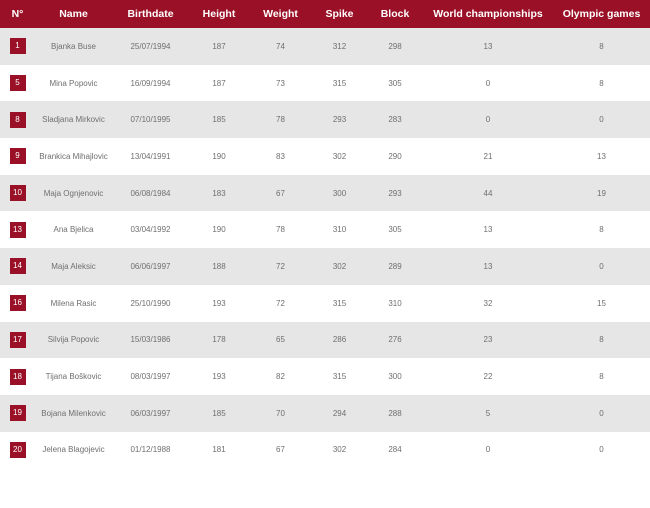 The width and height of the screenshot is (650, 508). I want to click on player-number-badge: 8, so click(17, 119).